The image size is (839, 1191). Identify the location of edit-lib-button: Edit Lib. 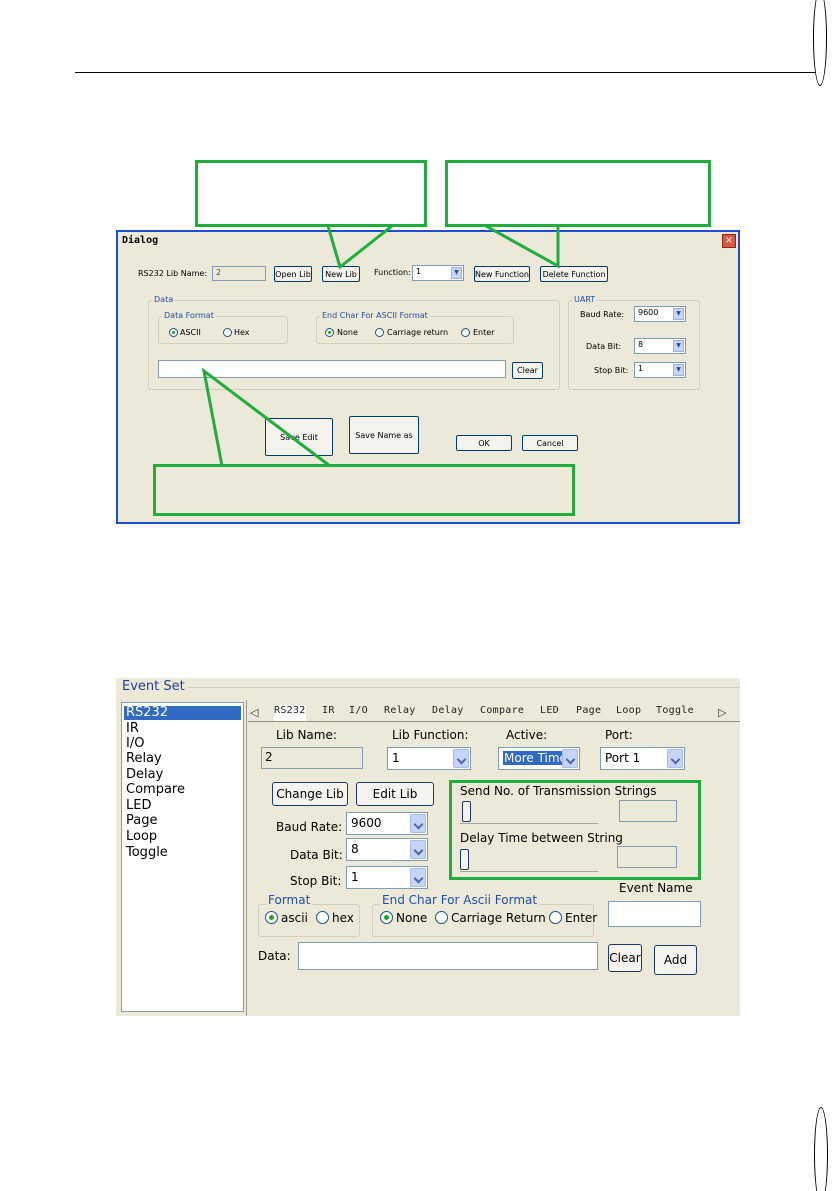
(395, 794).